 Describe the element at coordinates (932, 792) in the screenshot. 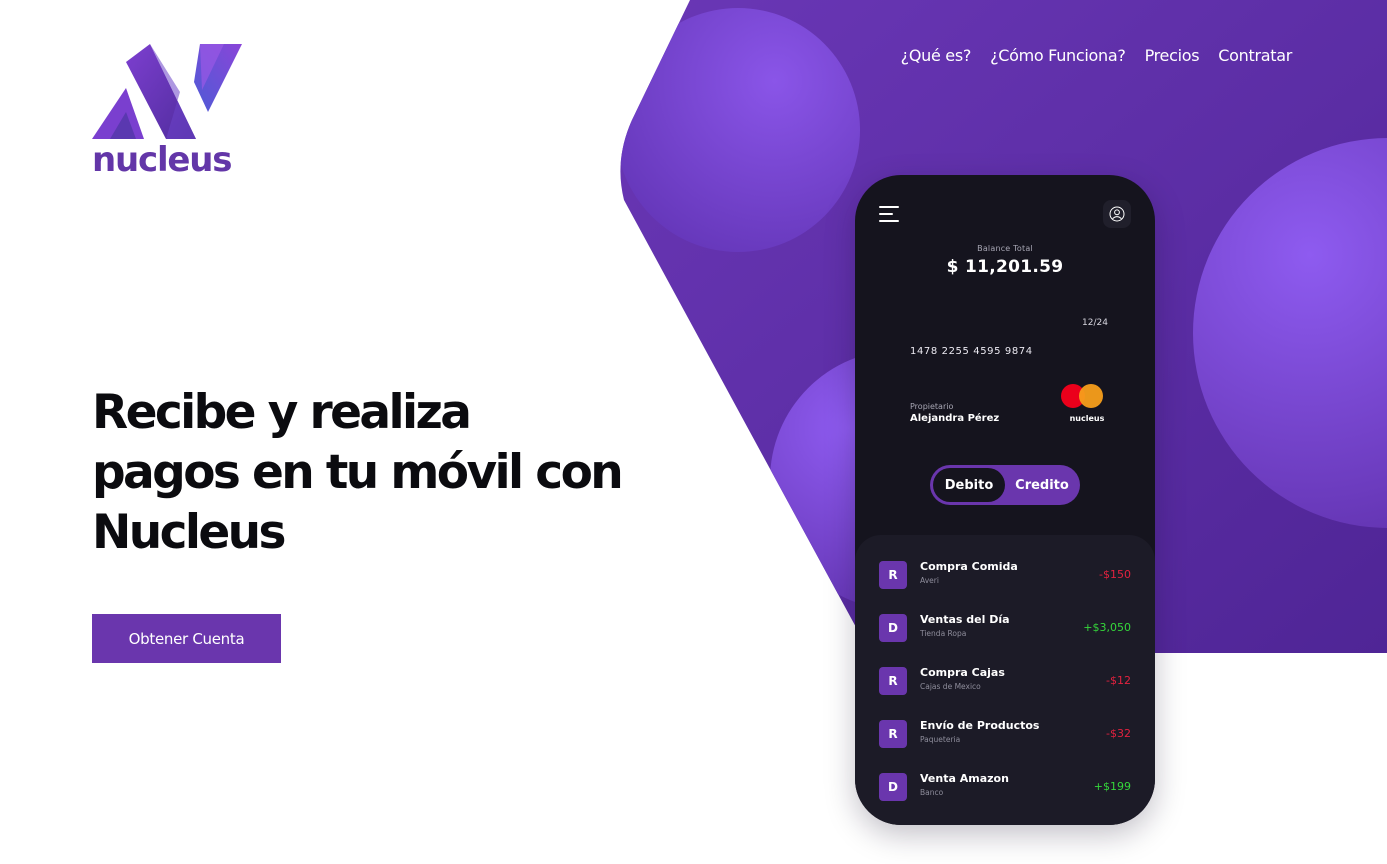

I see `transaction-subtitle: Banco` at that location.